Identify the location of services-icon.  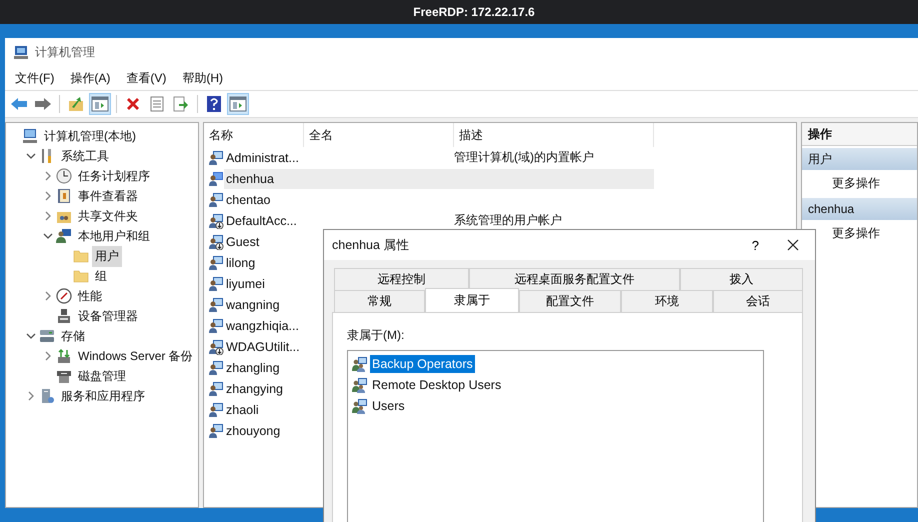
(47, 396).